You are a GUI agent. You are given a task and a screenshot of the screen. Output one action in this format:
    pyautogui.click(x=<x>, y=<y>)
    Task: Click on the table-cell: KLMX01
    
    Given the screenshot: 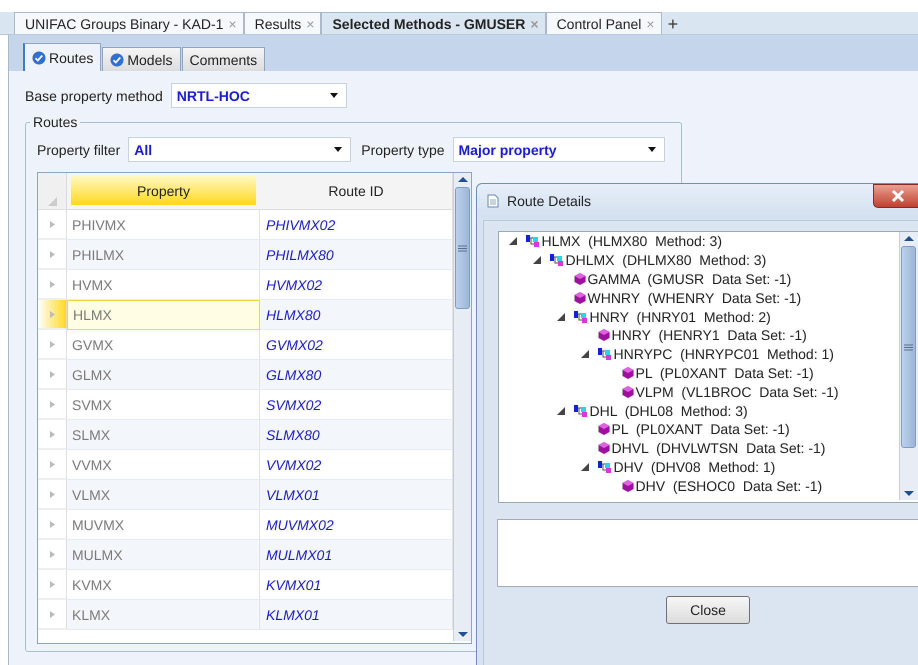 What is the action you would take?
    pyautogui.click(x=356, y=615)
    